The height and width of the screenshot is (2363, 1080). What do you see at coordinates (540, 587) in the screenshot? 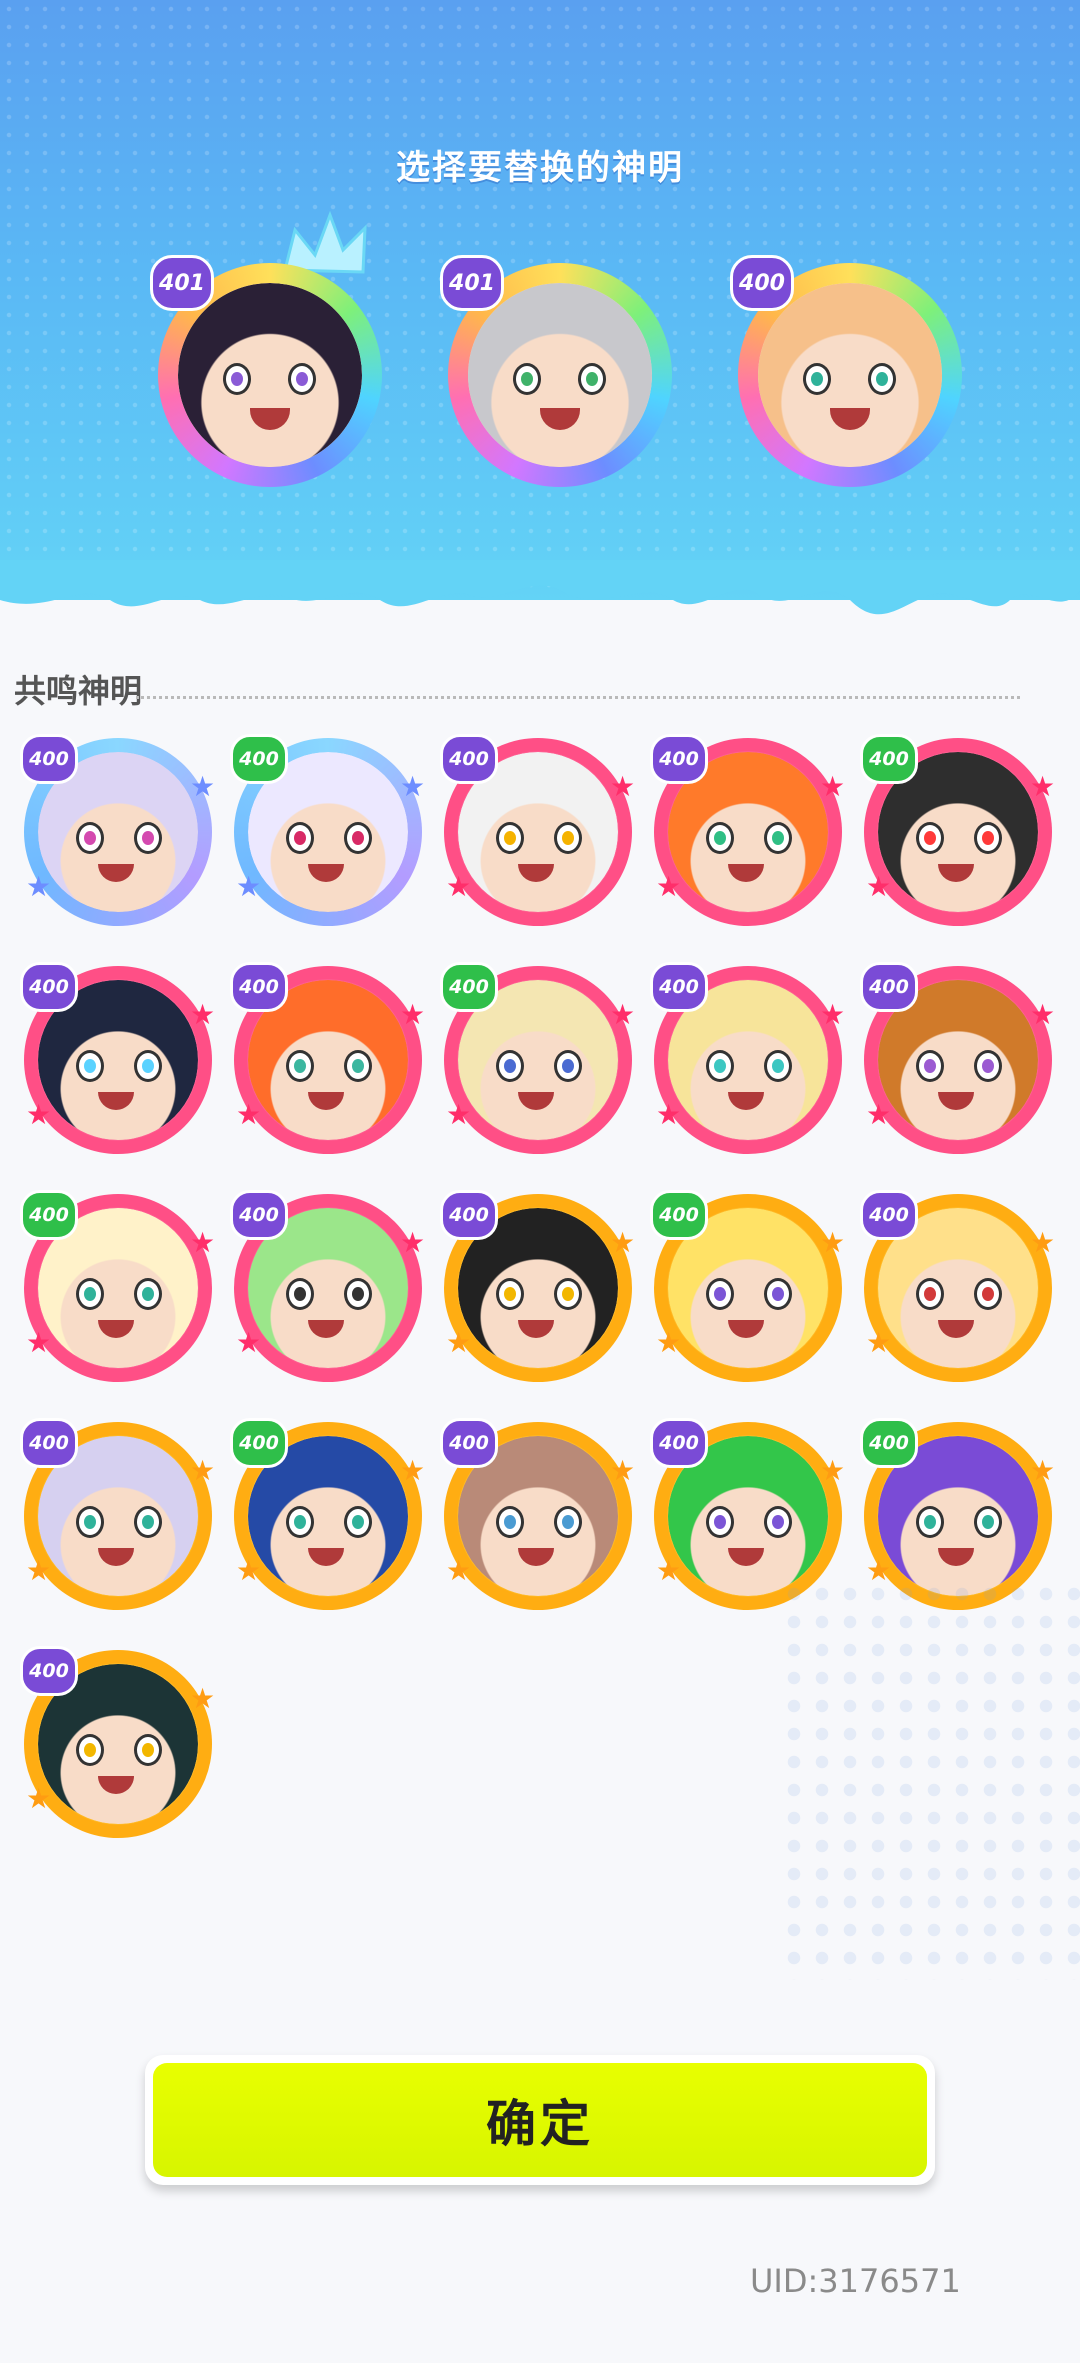
I see `drip-divider` at bounding box center [540, 587].